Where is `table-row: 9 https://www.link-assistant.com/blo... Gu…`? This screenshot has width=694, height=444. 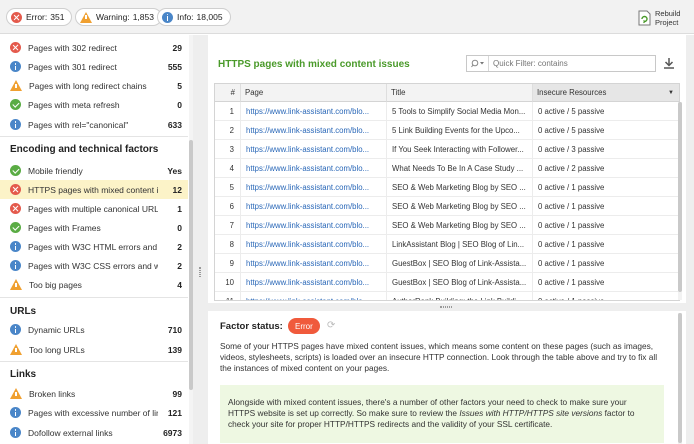
table-row: 9 https://www.link-assistant.com/blo... Gu… is located at coordinates (447, 263).